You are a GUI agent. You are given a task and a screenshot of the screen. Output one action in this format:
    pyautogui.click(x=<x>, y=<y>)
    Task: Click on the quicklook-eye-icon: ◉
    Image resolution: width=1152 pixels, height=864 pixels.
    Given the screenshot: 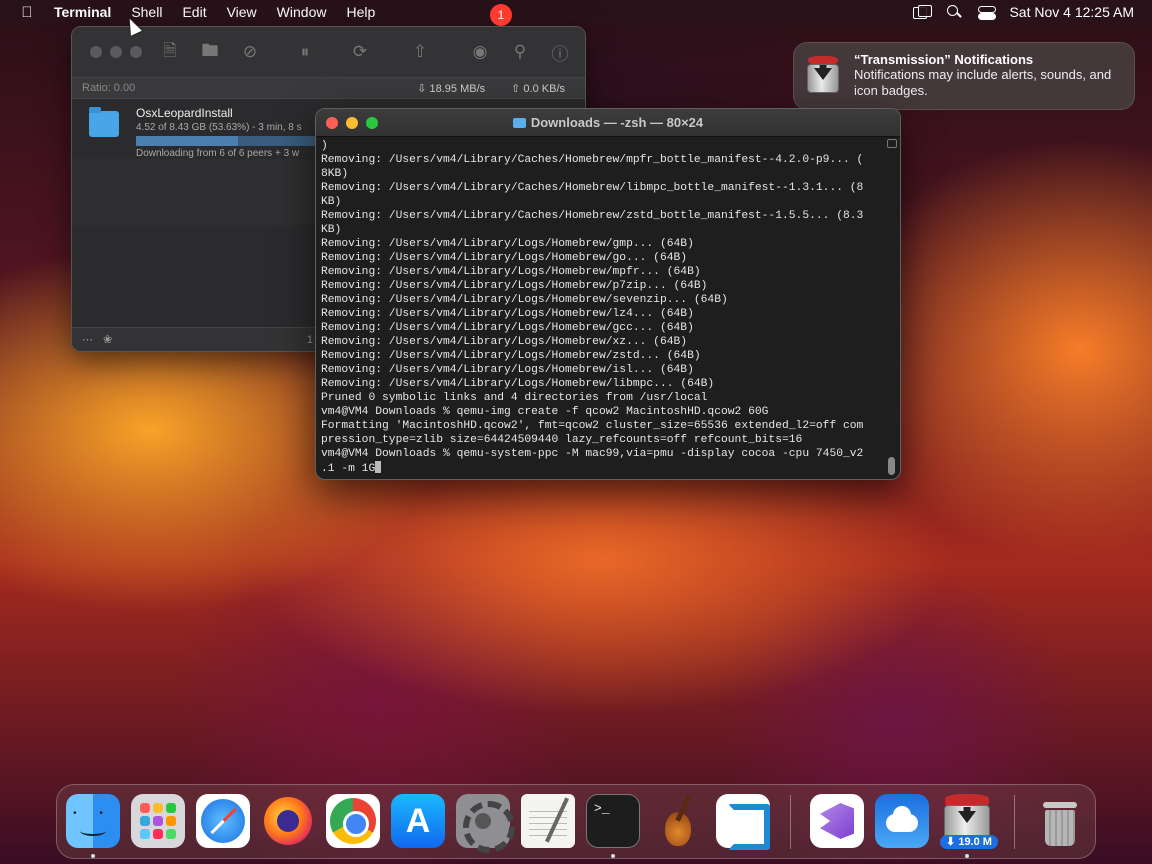 What is the action you would take?
    pyautogui.click(x=480, y=52)
    